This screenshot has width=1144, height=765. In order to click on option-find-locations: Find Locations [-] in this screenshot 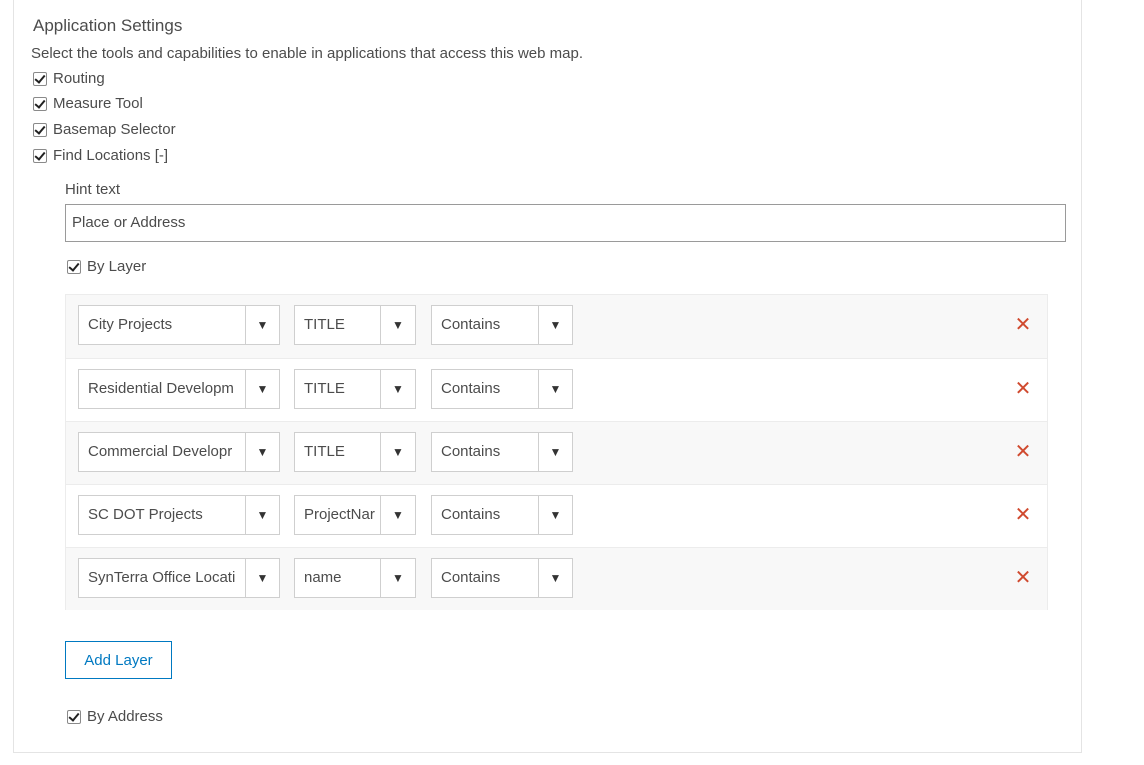, I will do `click(100, 155)`.